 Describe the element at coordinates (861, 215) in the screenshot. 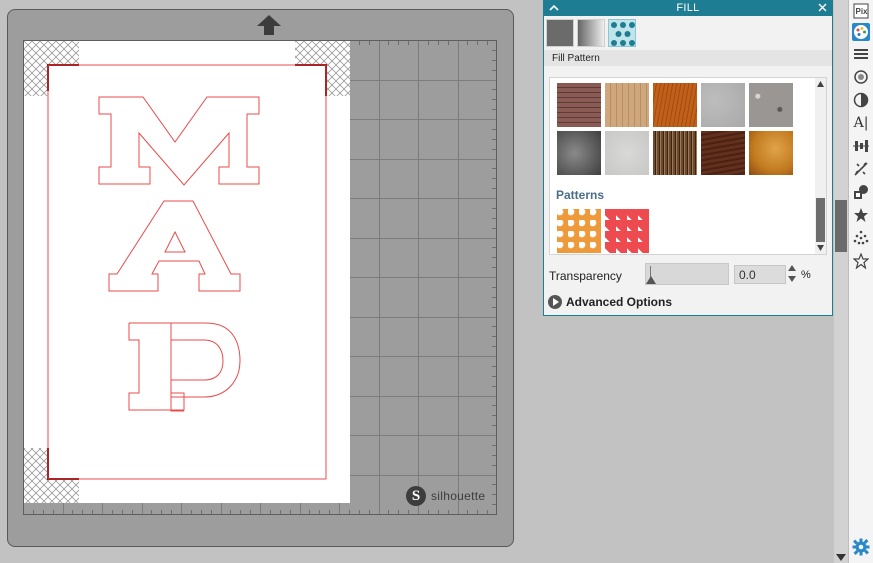

I see `offset-star-icon` at that location.